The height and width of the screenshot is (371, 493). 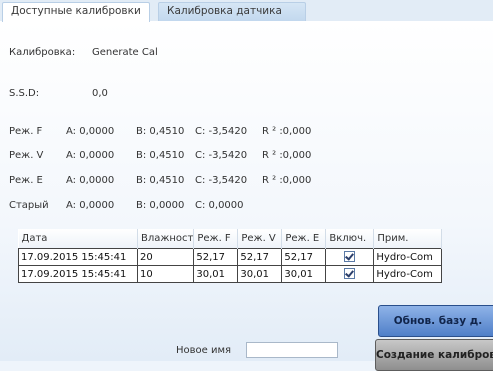 What do you see at coordinates (204, 350) in the screenshot?
I see `new-name-label: Новое имя` at bounding box center [204, 350].